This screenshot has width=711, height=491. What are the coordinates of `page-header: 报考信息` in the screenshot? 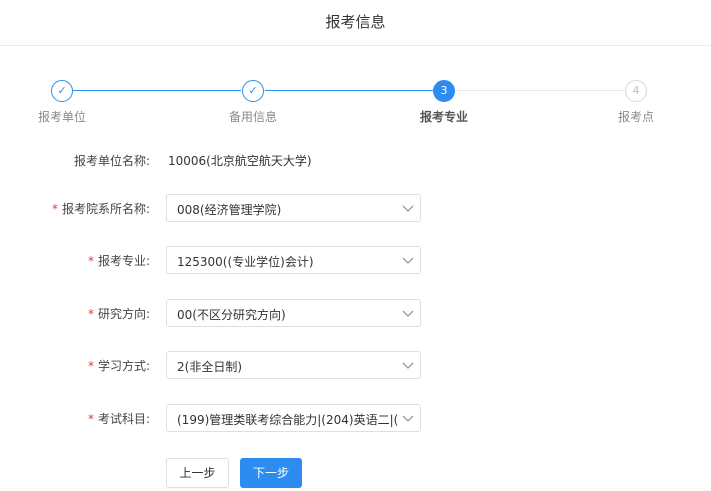 It's located at (355, 23).